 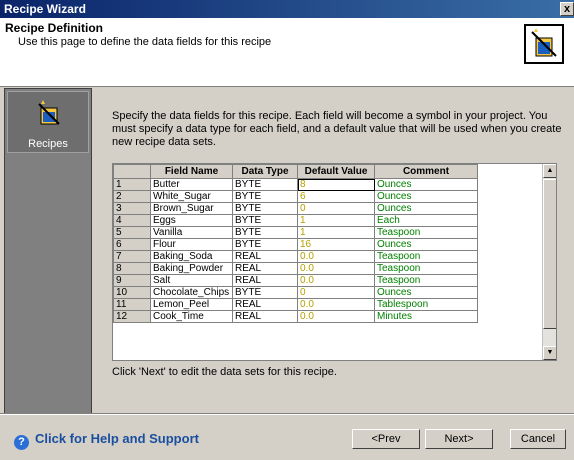 What do you see at coordinates (48, 144) in the screenshot?
I see `sidebar-item-label: Recipes` at bounding box center [48, 144].